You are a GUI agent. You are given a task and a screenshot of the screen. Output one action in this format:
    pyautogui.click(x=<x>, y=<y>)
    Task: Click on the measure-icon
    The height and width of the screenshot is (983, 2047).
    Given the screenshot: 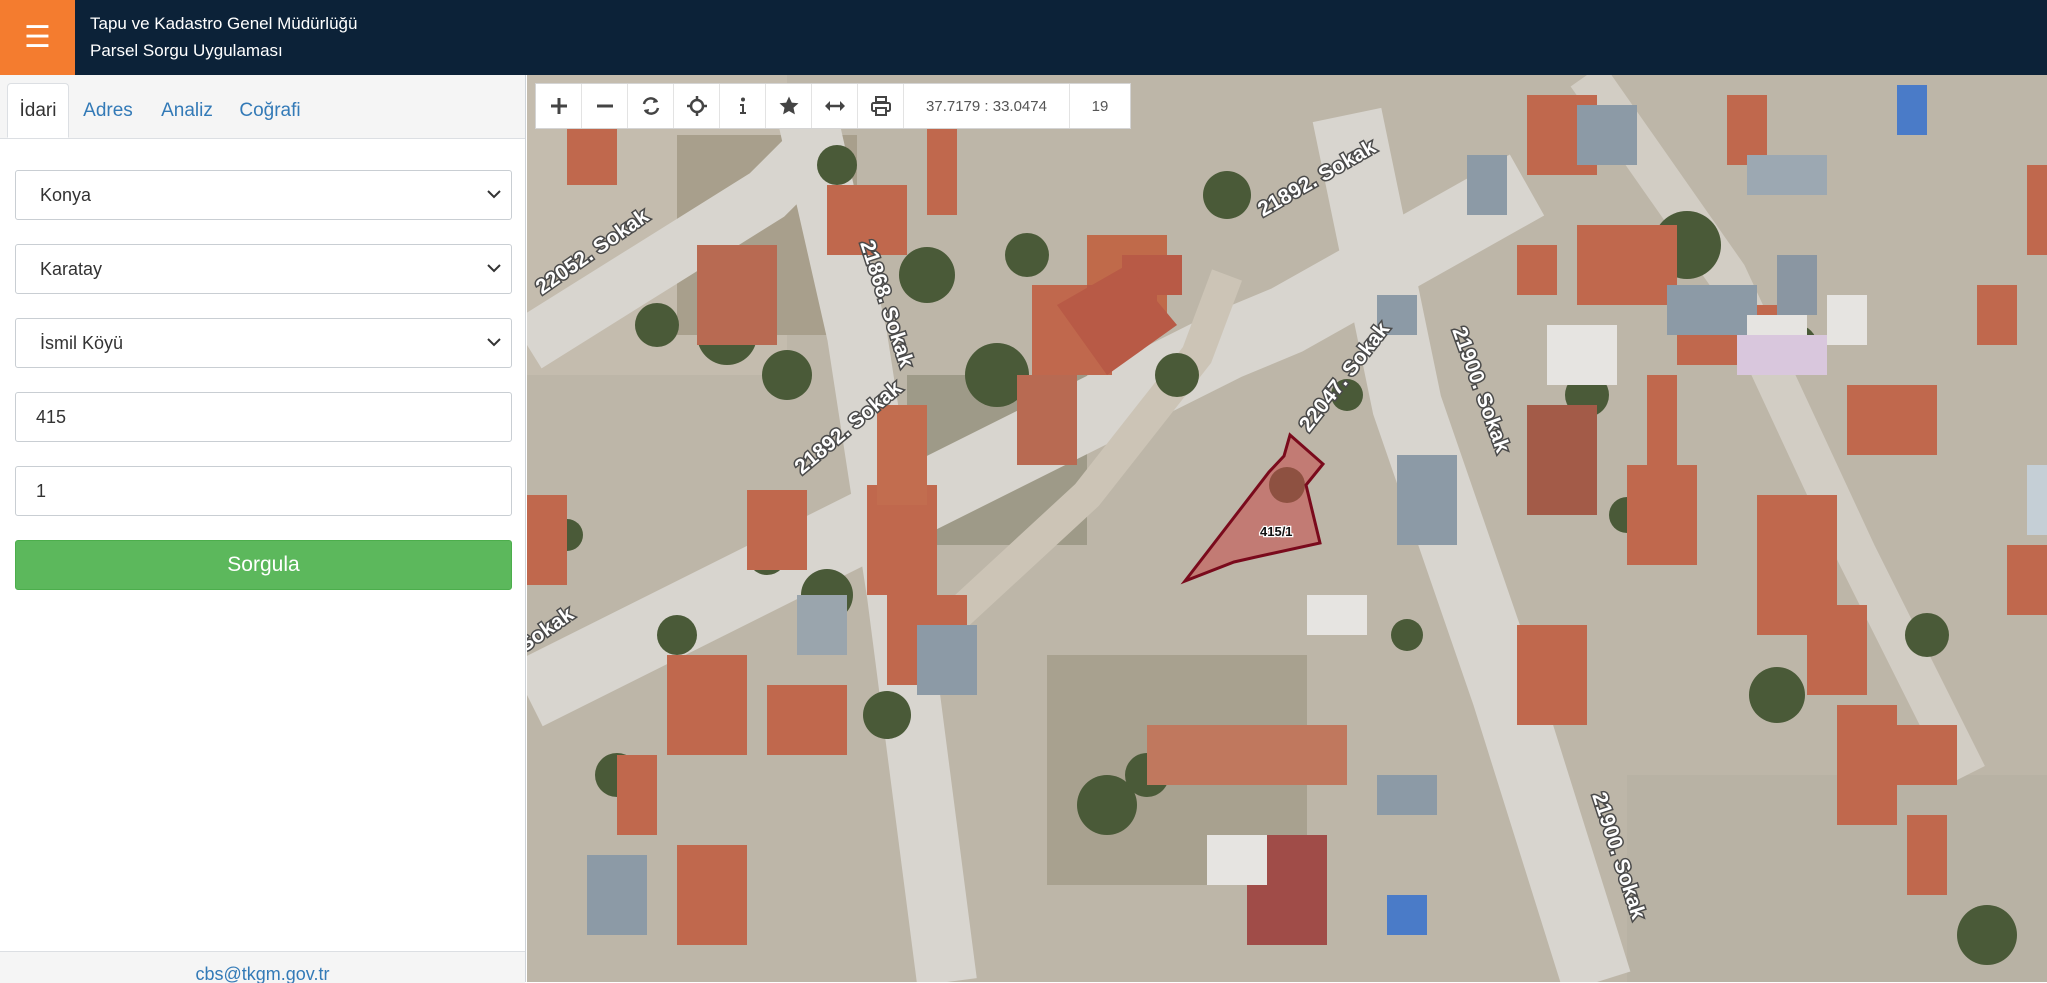 What is the action you would take?
    pyautogui.click(x=834, y=106)
    